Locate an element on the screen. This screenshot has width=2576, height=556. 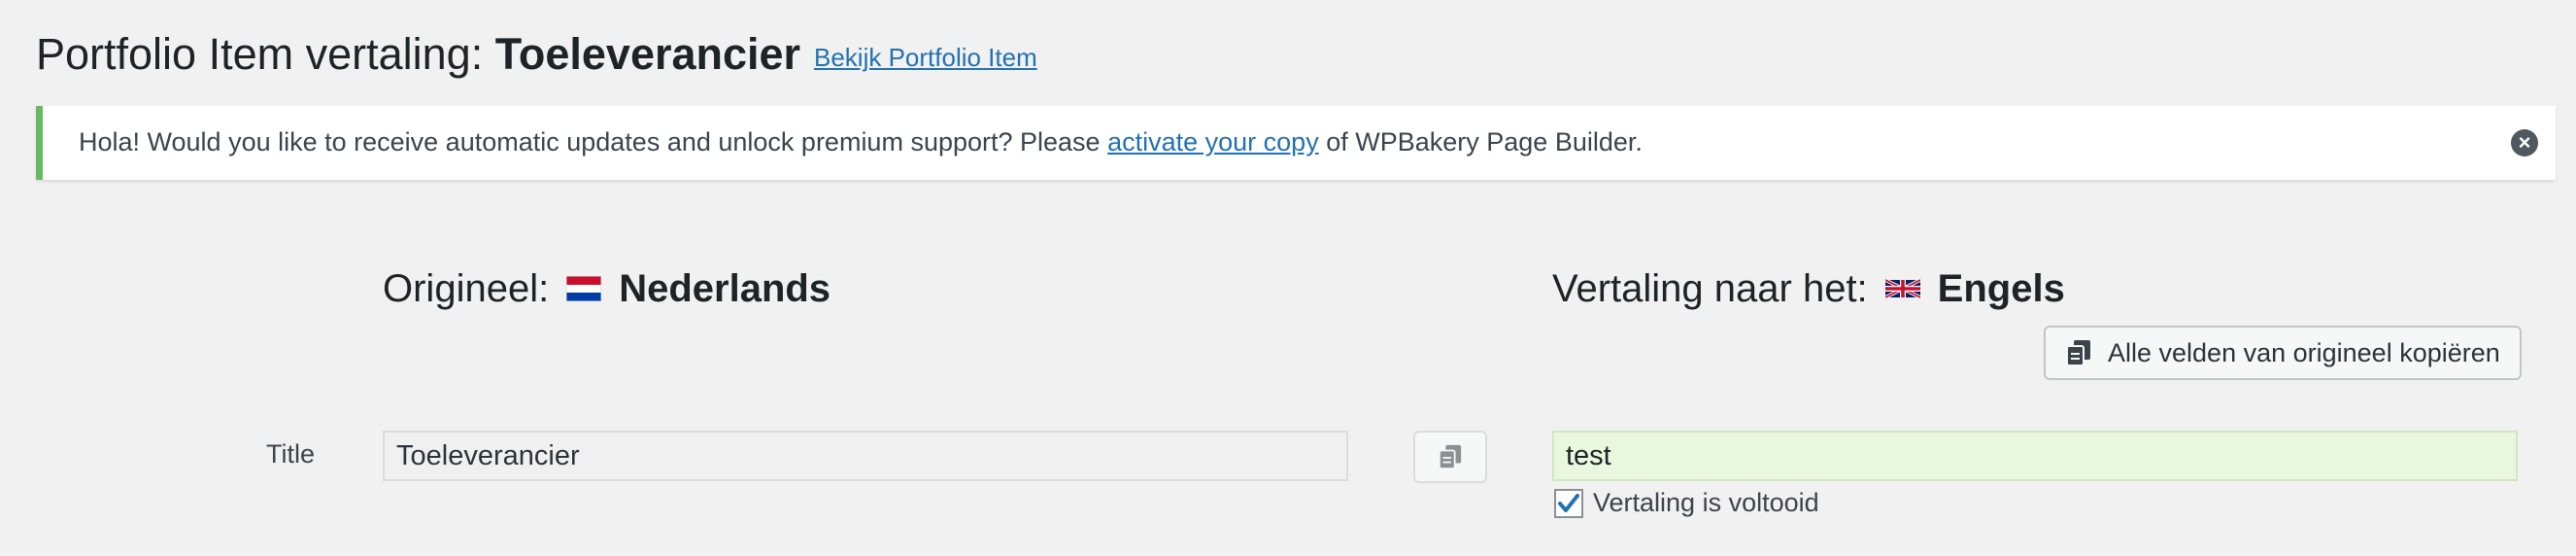
page-title-prefix: Portfolio Item vertaling: is located at coordinates (260, 54).